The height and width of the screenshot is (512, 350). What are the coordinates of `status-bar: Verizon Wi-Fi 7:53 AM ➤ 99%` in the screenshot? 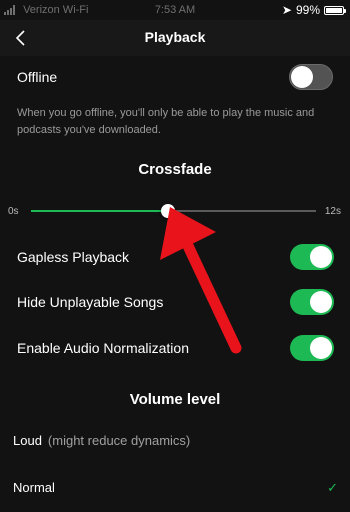 It's located at (175, 10).